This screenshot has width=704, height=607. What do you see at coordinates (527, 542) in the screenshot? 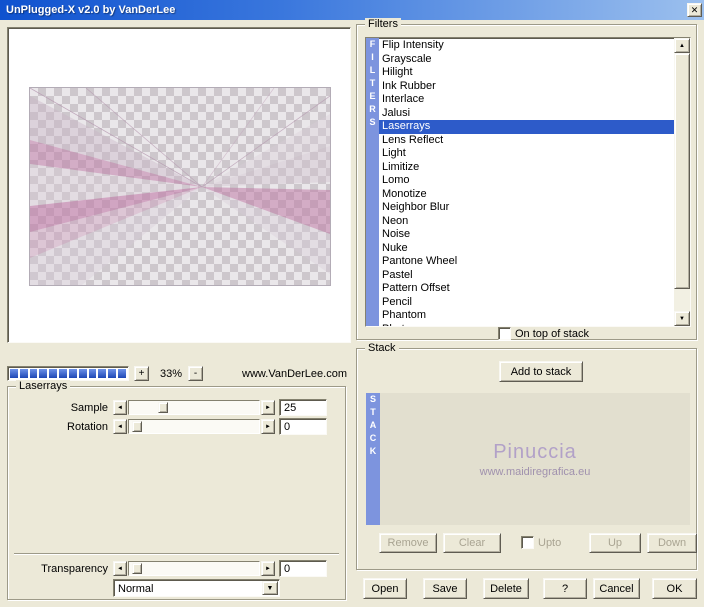
I see `upto-checkbox` at bounding box center [527, 542].